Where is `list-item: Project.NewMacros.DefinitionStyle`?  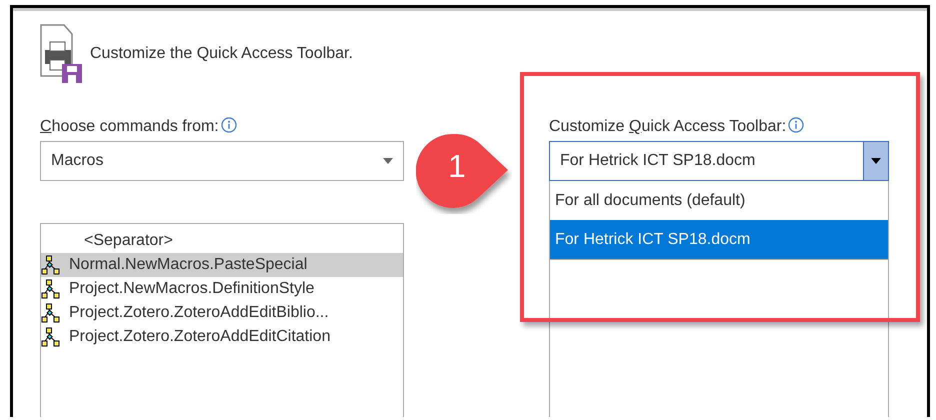 list-item: Project.NewMacros.DefinitionStyle is located at coordinates (222, 289).